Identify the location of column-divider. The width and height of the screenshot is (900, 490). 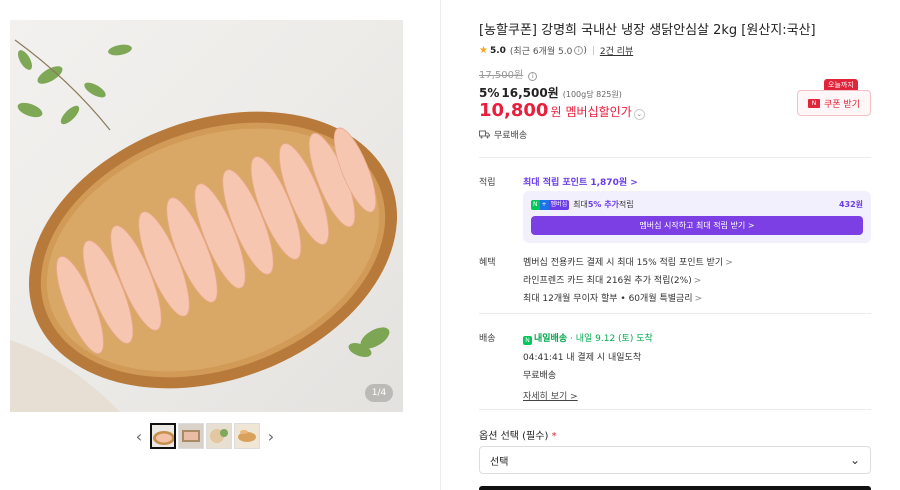
(440, 245).